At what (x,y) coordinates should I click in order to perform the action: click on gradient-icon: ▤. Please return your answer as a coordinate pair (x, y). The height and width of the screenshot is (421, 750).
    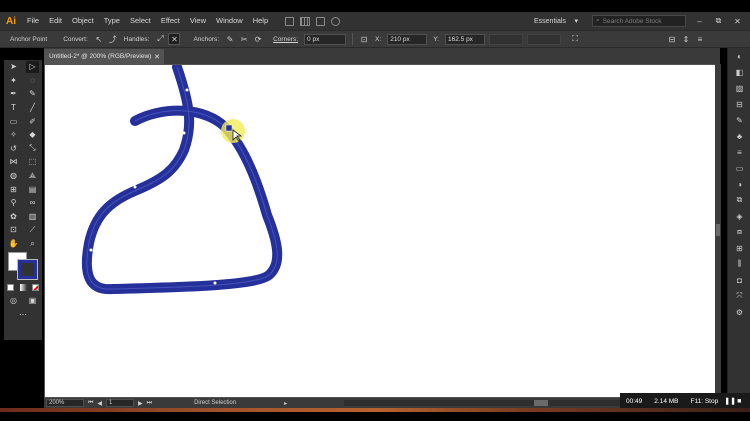
    Looking at the image, I should click on (32, 189).